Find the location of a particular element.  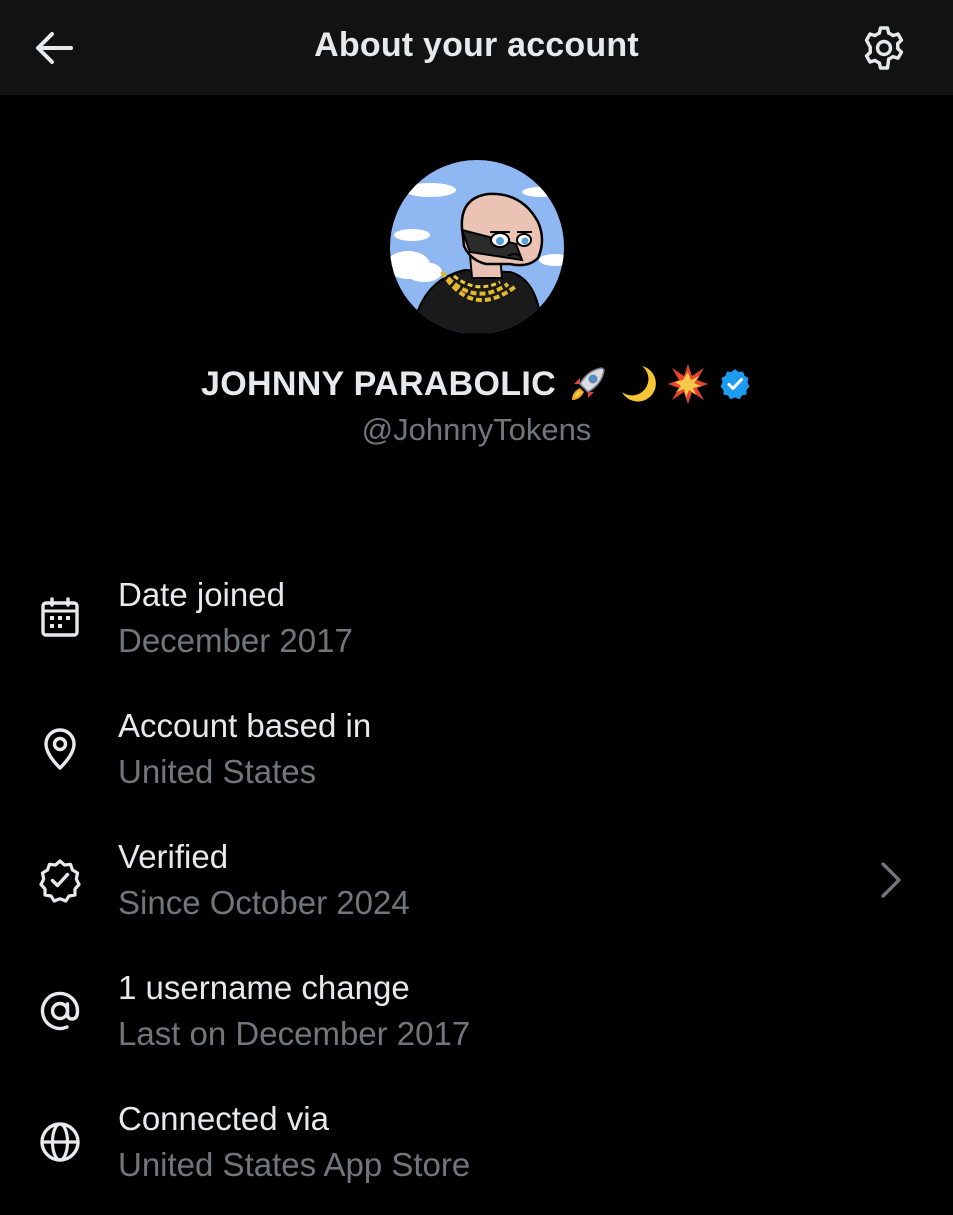

detail-value: Since October 2024 is located at coordinates (264, 902).